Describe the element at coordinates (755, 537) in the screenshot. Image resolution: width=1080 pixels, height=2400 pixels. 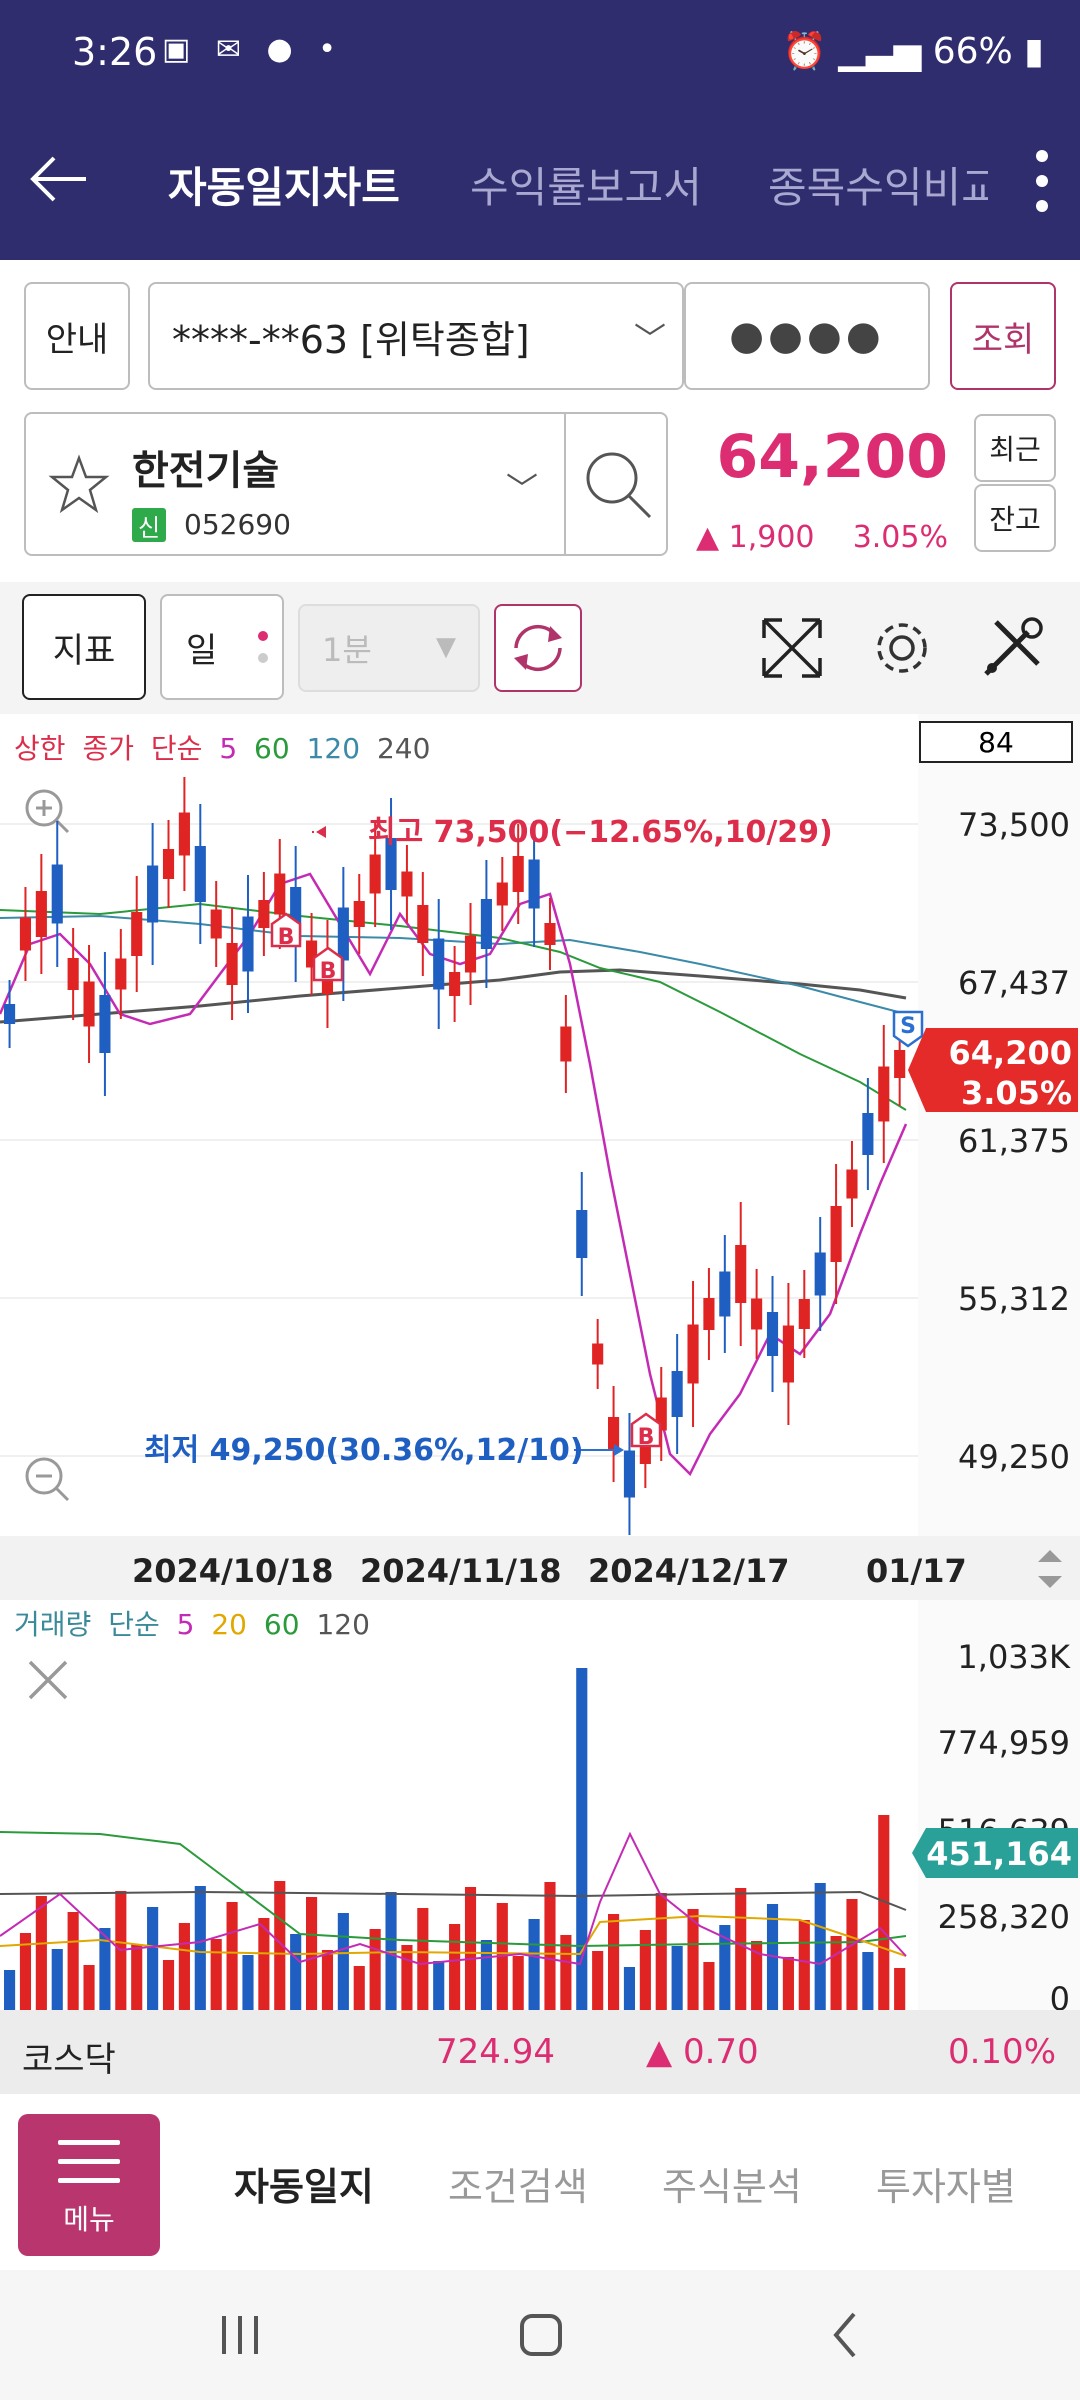
I see `price-change-amount: ▲ 1,900` at that location.